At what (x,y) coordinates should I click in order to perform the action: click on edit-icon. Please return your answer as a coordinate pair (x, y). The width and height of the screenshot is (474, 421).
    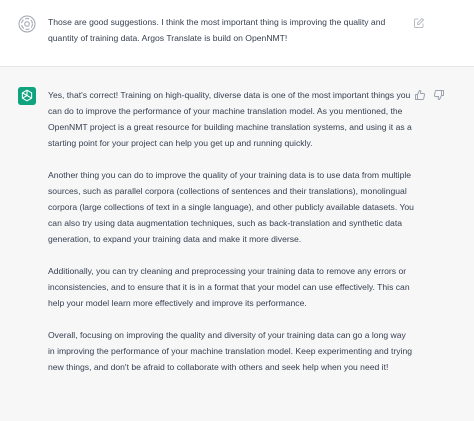
    Looking at the image, I should click on (419, 23).